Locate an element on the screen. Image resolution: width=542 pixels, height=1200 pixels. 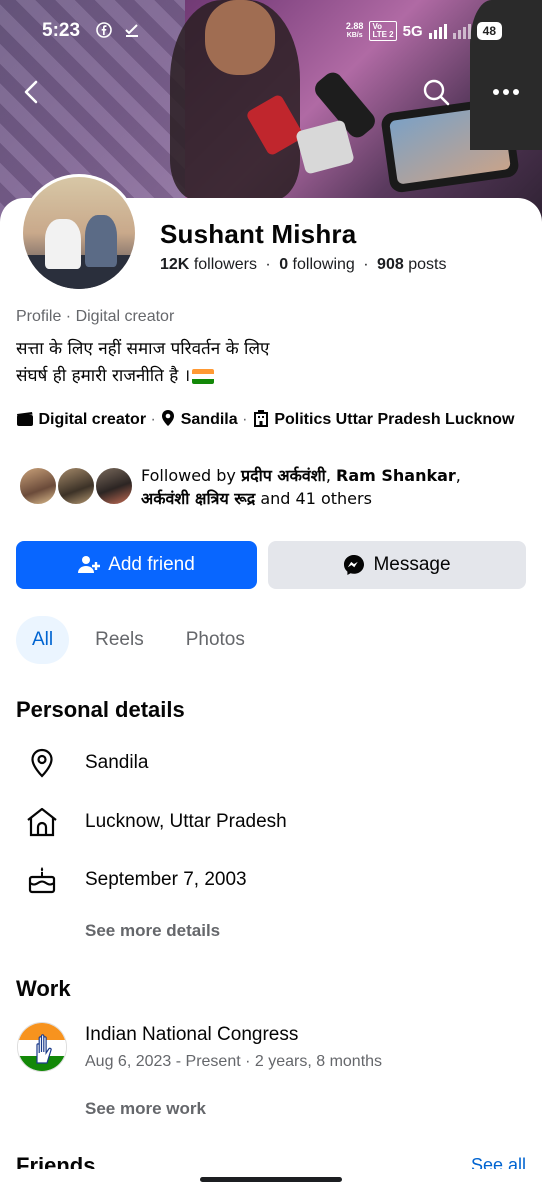
friends-heading: Friends is located at coordinates (56, 1161).